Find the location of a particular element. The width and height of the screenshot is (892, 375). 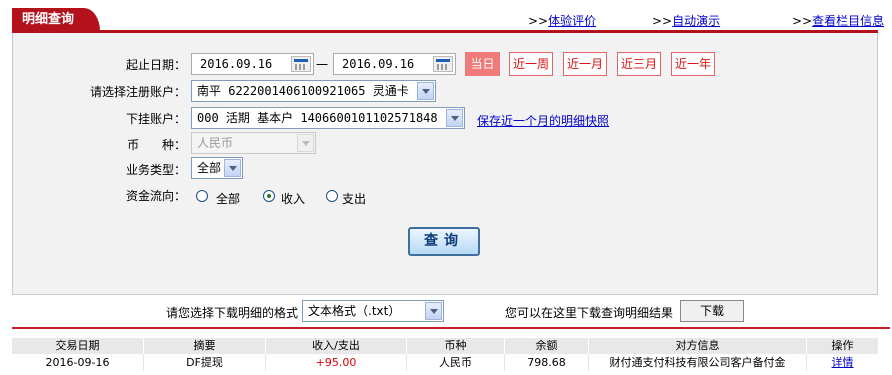

flow-expense-radio is located at coordinates (332, 196).